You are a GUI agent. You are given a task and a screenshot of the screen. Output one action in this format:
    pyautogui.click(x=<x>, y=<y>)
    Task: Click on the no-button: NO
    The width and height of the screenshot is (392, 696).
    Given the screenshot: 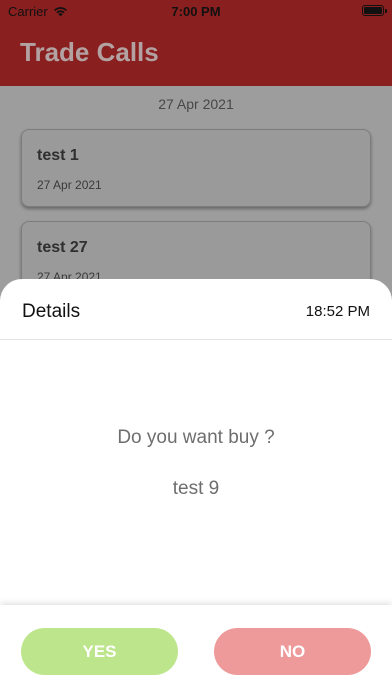 What is the action you would take?
    pyautogui.click(x=292, y=651)
    